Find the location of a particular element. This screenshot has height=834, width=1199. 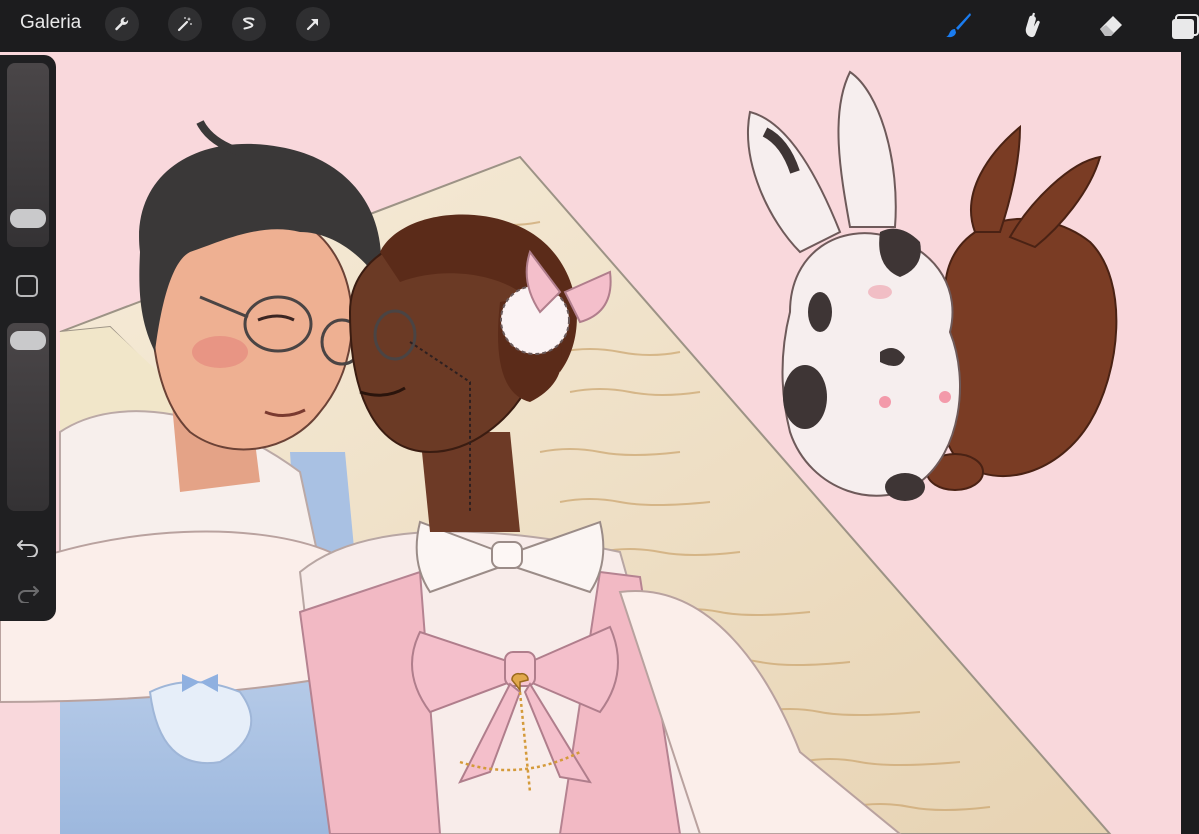

opacity-slider is located at coordinates (28, 417).